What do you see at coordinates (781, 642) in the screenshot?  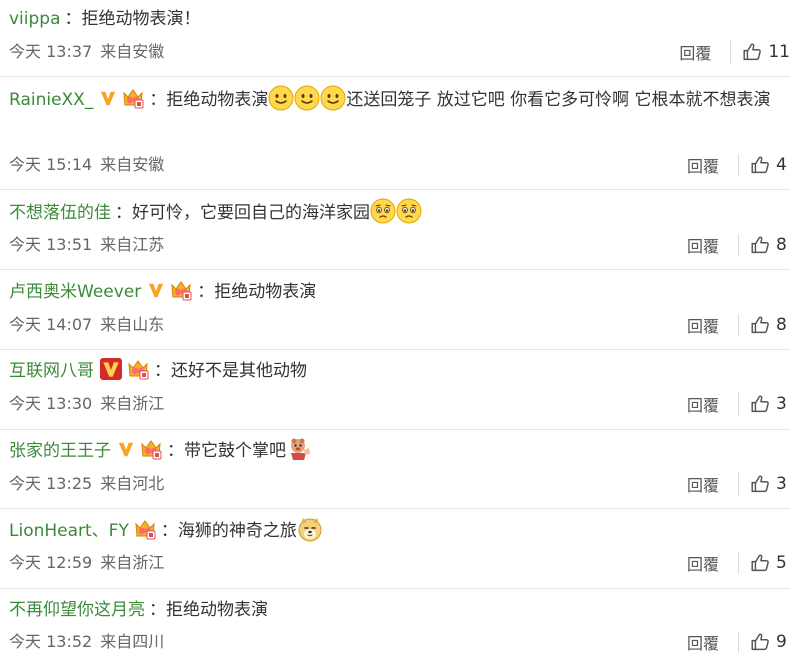 I see `like-count: 9` at bounding box center [781, 642].